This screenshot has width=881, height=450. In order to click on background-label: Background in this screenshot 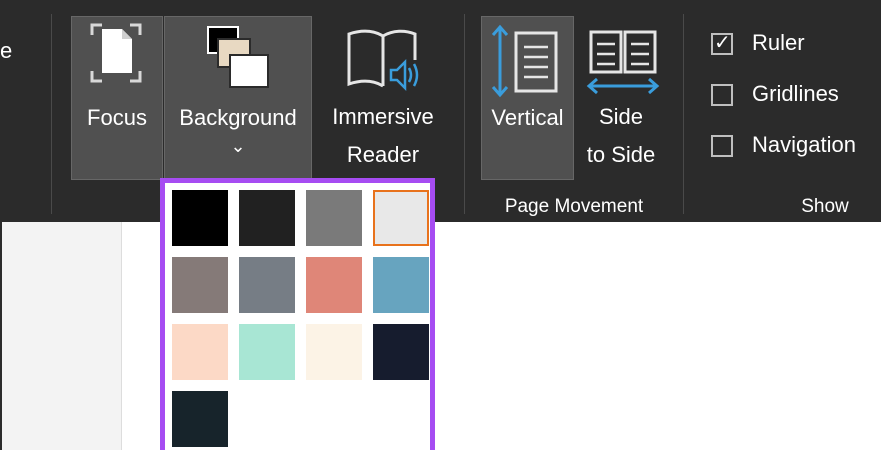, I will do `click(238, 117)`.